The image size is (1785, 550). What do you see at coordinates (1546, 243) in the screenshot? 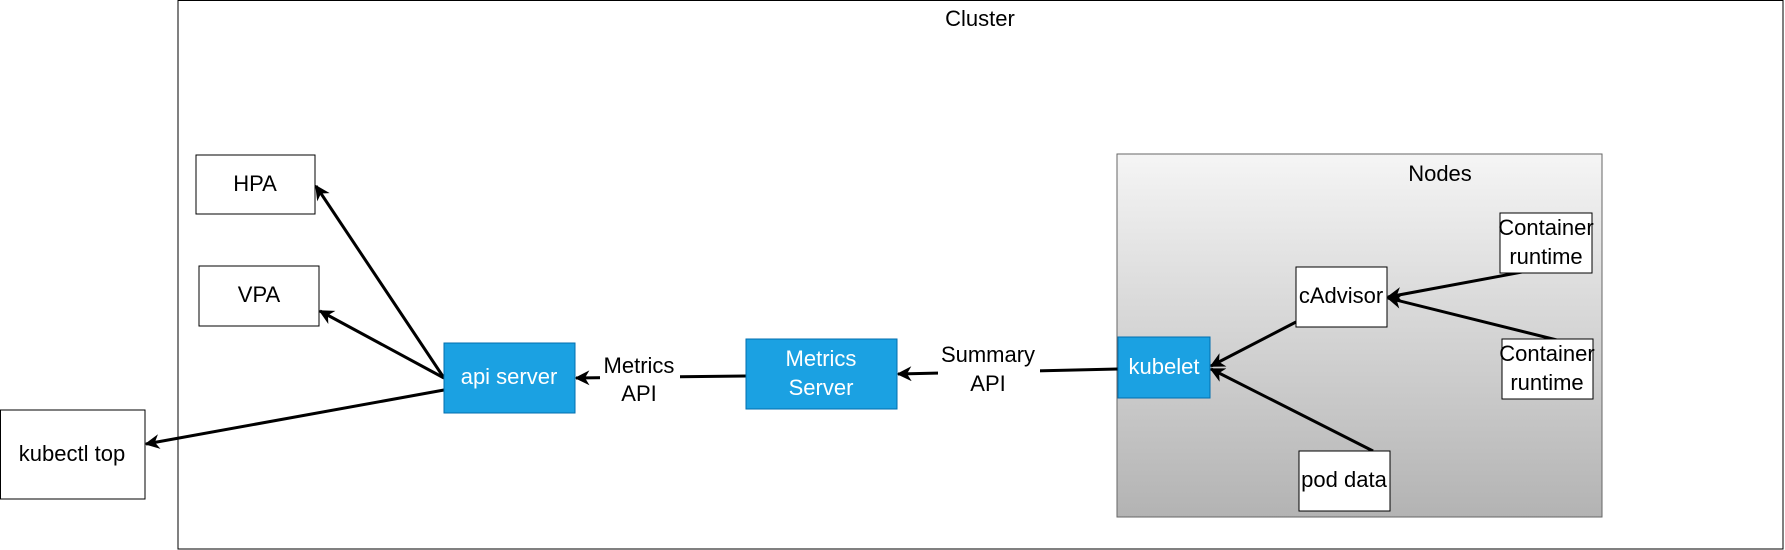
I see `container-runtime-box-1: Container runtime` at bounding box center [1546, 243].